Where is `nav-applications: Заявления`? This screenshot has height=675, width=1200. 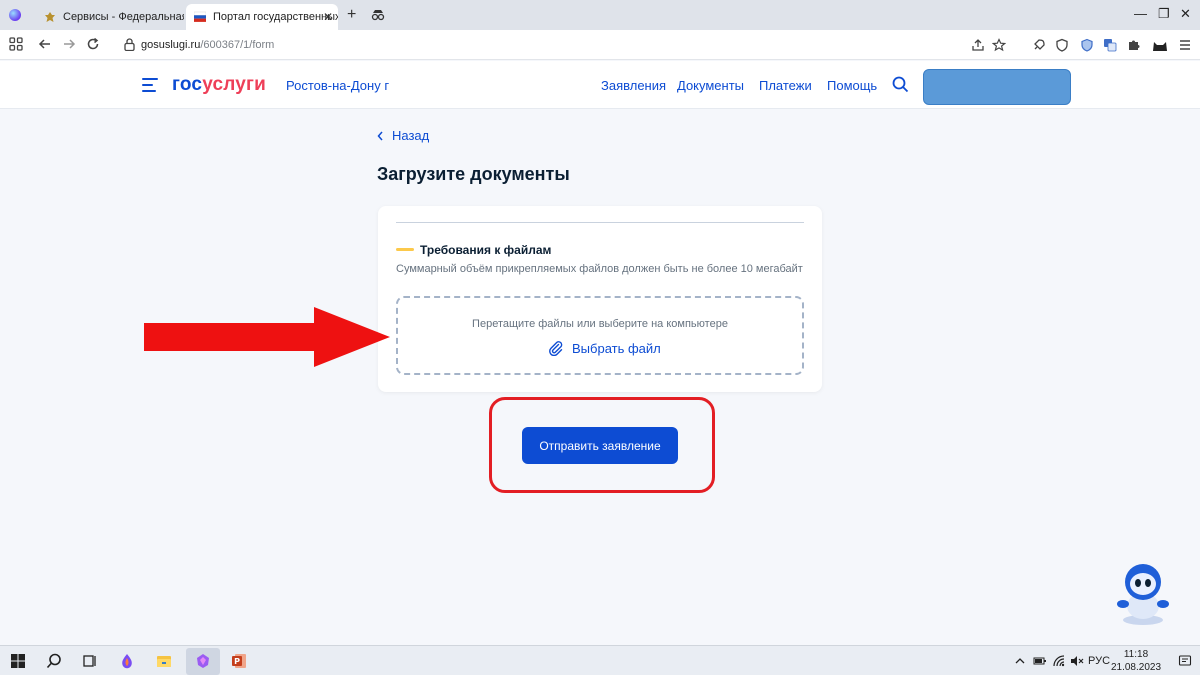 nav-applications: Заявления is located at coordinates (633, 85).